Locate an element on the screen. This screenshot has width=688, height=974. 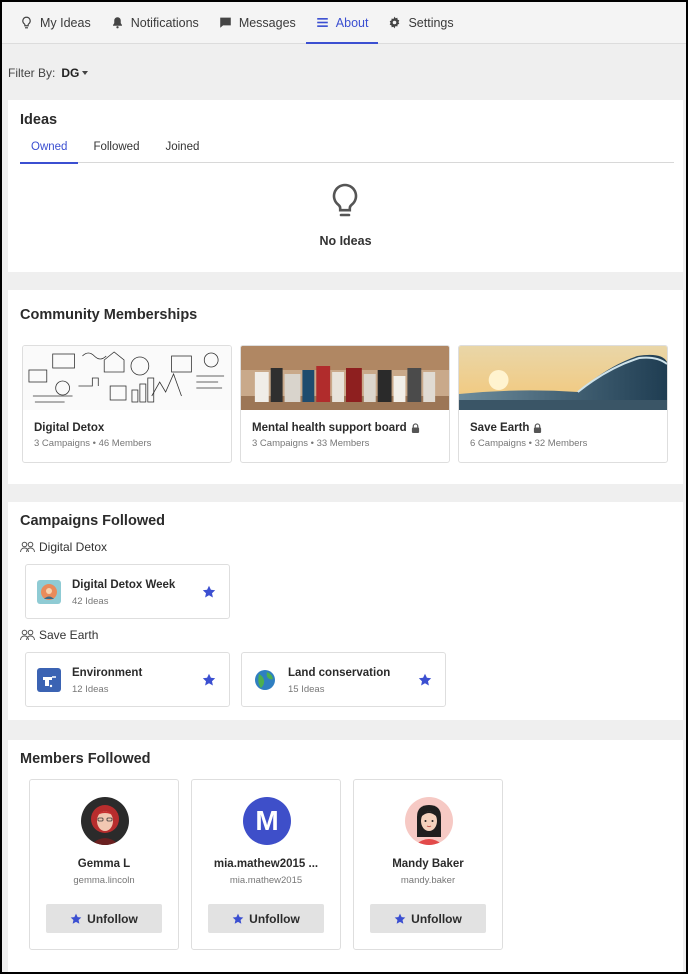
campaigns-title: Campaigns Followed is located at coordinates (93, 521).